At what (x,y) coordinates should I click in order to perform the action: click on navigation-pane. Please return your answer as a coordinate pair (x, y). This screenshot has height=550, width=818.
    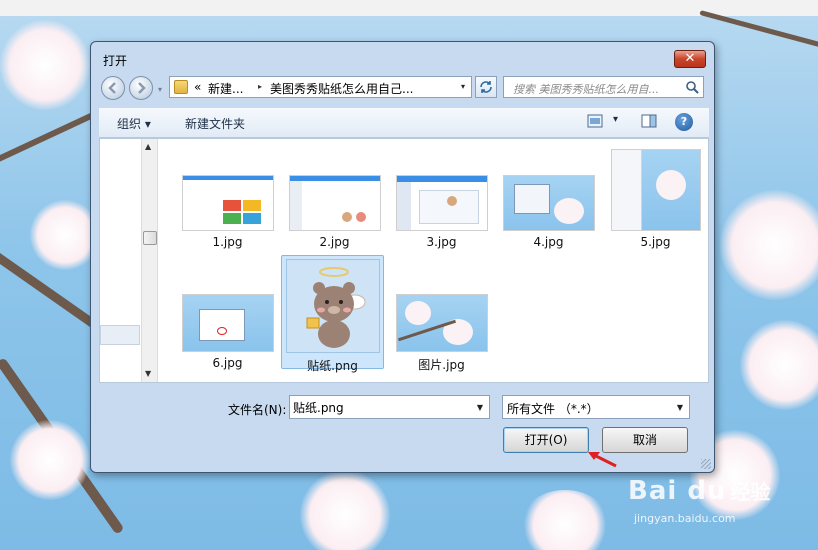
    Looking at the image, I should click on (121, 260).